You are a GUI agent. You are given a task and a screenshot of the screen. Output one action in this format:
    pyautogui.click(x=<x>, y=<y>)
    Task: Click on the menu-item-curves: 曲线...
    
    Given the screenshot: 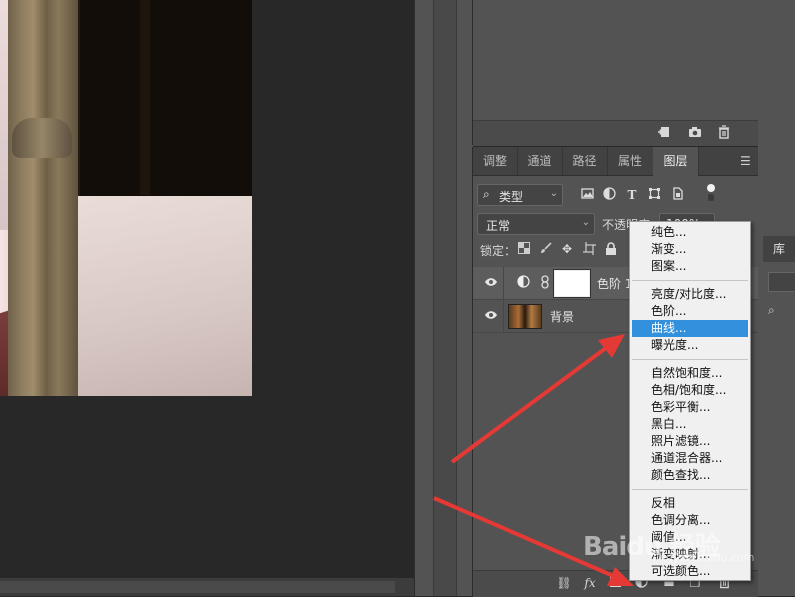 What is the action you would take?
    pyautogui.click(x=690, y=328)
    